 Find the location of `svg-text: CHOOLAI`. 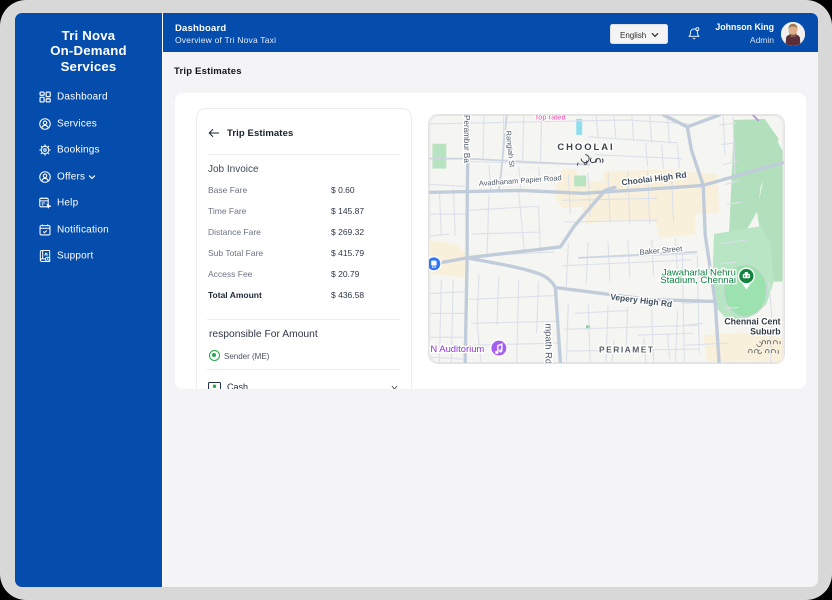

svg-text: CHOOLAI is located at coordinates (585, 146).